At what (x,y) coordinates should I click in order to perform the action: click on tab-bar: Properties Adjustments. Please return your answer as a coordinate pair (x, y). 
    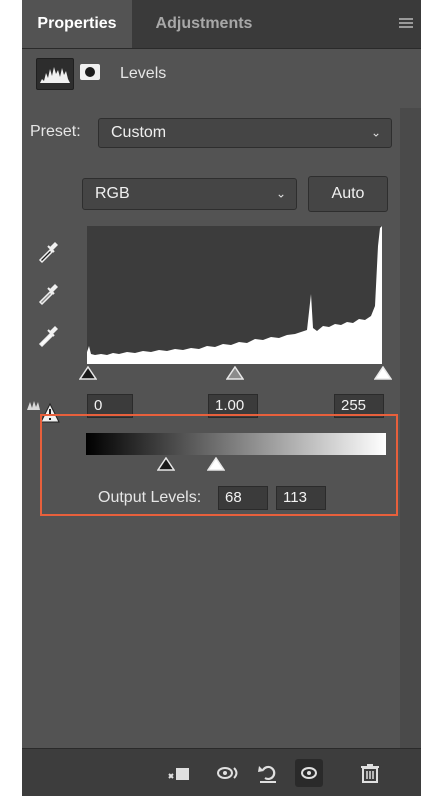
    Looking at the image, I should click on (221, 24).